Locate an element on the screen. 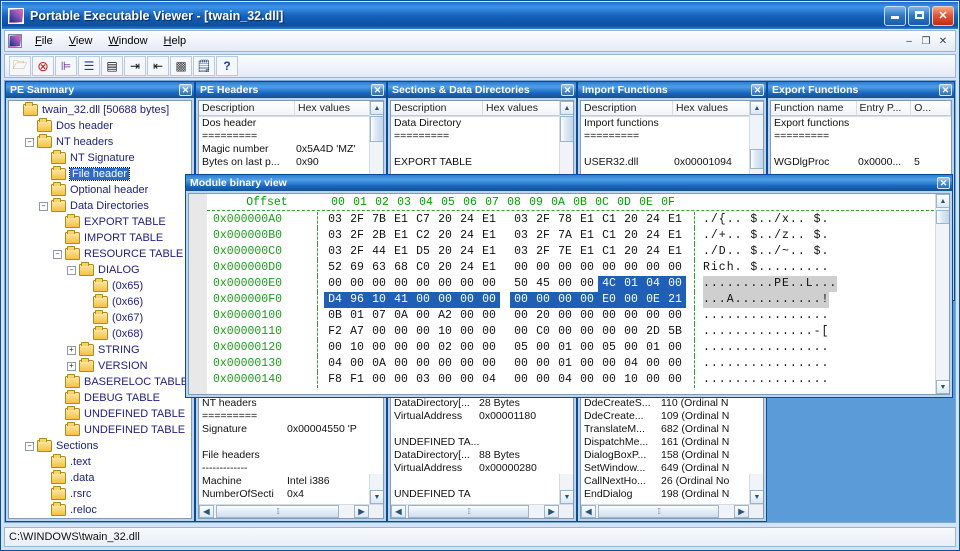 This screenshot has height=551, width=960. list-row: DispatchMe... 161 (Ordinal N is located at coordinates (672, 442).